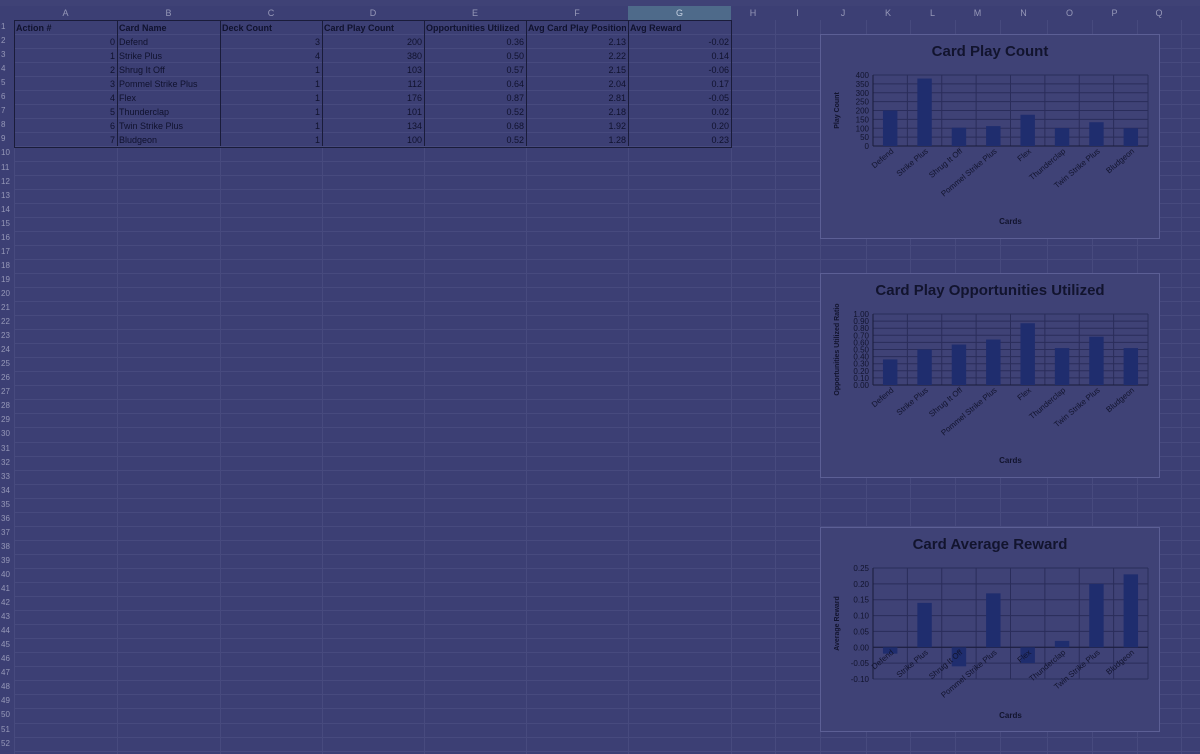 The height and width of the screenshot is (754, 1200). I want to click on row-header-39: 39, so click(7, 561).